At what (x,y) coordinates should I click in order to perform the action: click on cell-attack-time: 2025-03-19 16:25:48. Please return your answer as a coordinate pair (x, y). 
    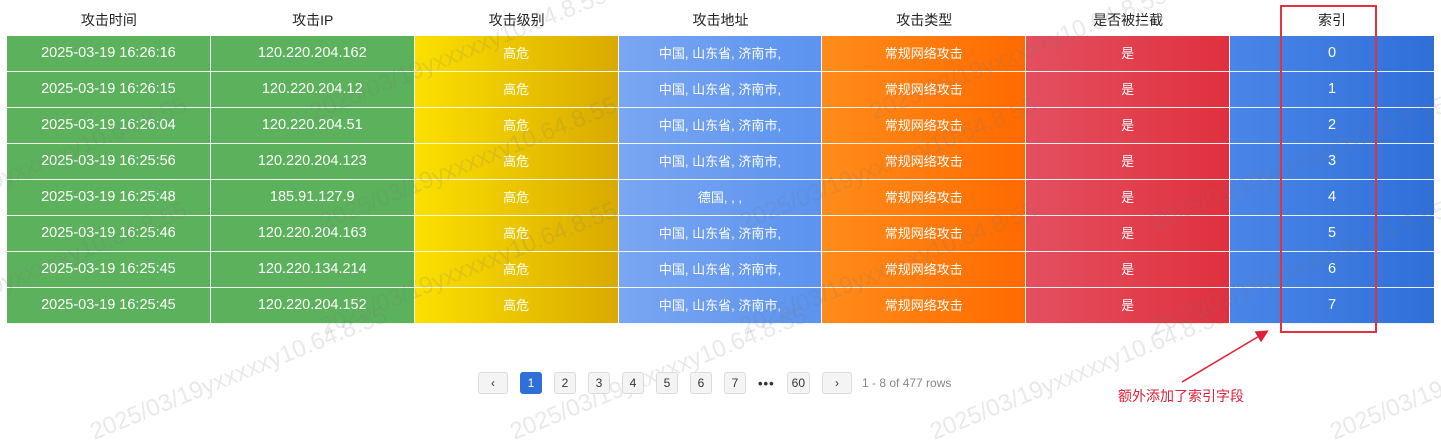
    Looking at the image, I should click on (109, 198).